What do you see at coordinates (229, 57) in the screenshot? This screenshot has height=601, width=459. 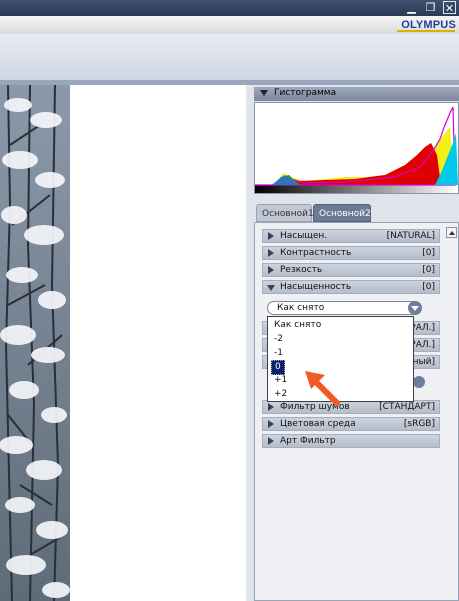 I see `toolbar` at bounding box center [229, 57].